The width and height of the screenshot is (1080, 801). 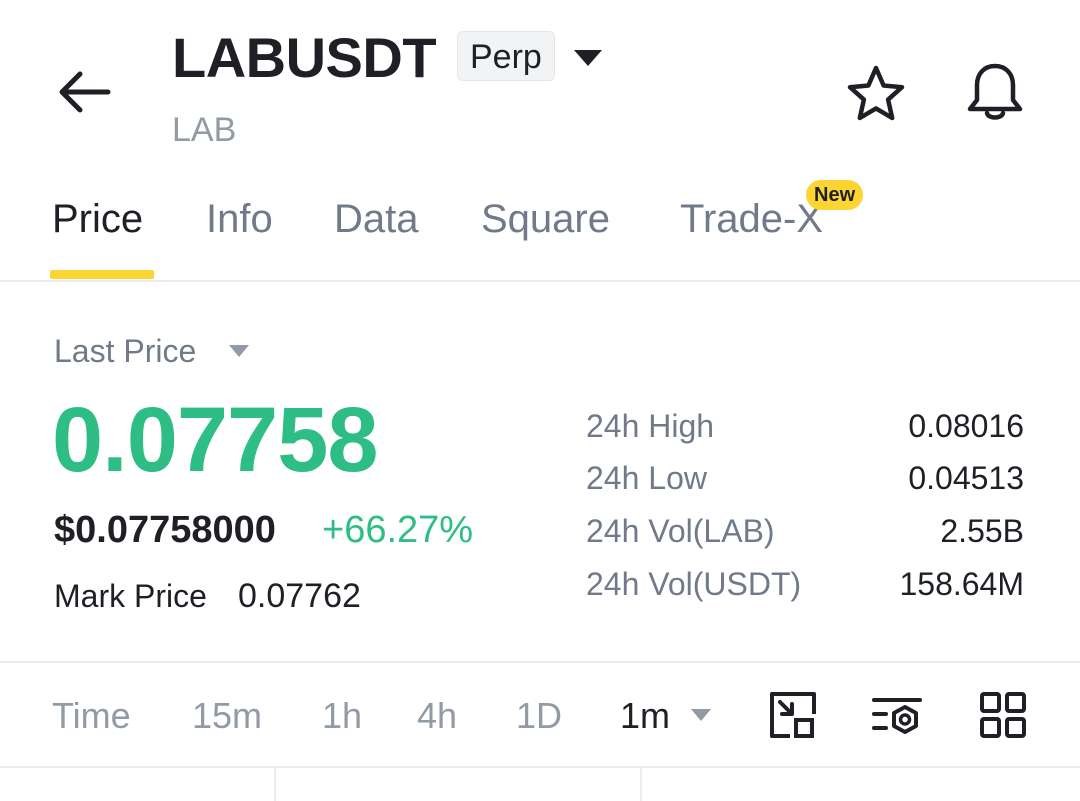 I want to click on arrow-left-icon, so click(x=85, y=92).